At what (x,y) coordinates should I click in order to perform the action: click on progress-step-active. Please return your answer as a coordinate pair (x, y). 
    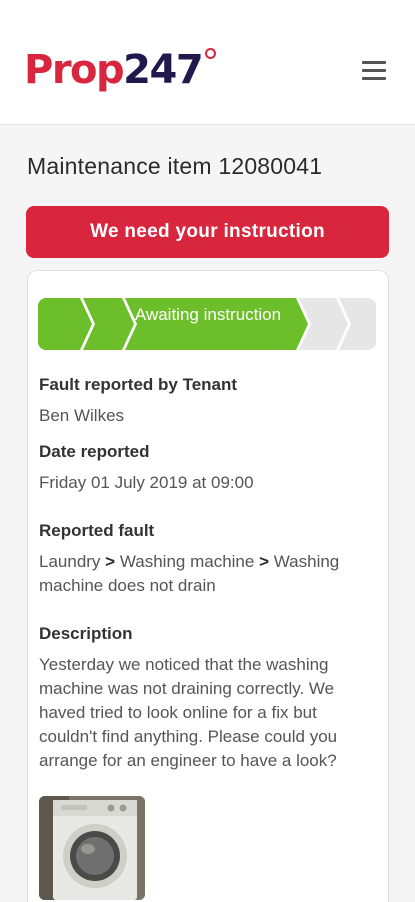
    Looking at the image, I should click on (65, 324).